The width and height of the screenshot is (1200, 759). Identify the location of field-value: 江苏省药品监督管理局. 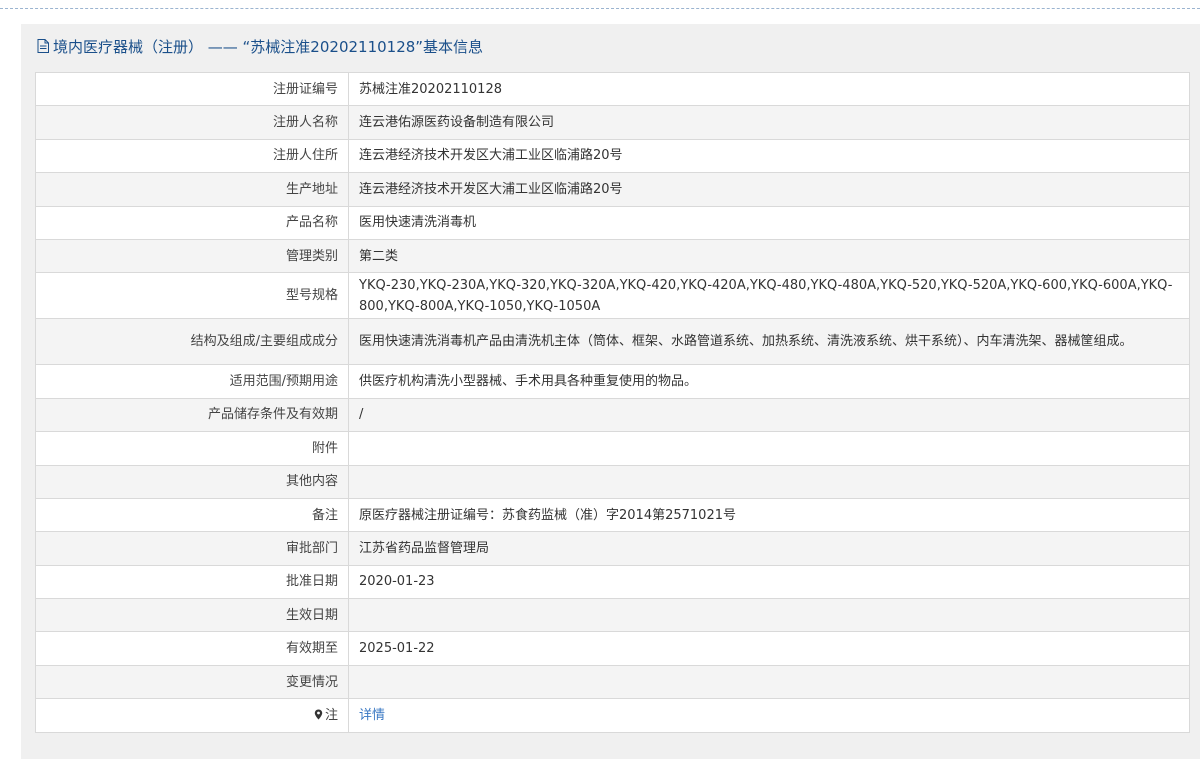
(769, 548).